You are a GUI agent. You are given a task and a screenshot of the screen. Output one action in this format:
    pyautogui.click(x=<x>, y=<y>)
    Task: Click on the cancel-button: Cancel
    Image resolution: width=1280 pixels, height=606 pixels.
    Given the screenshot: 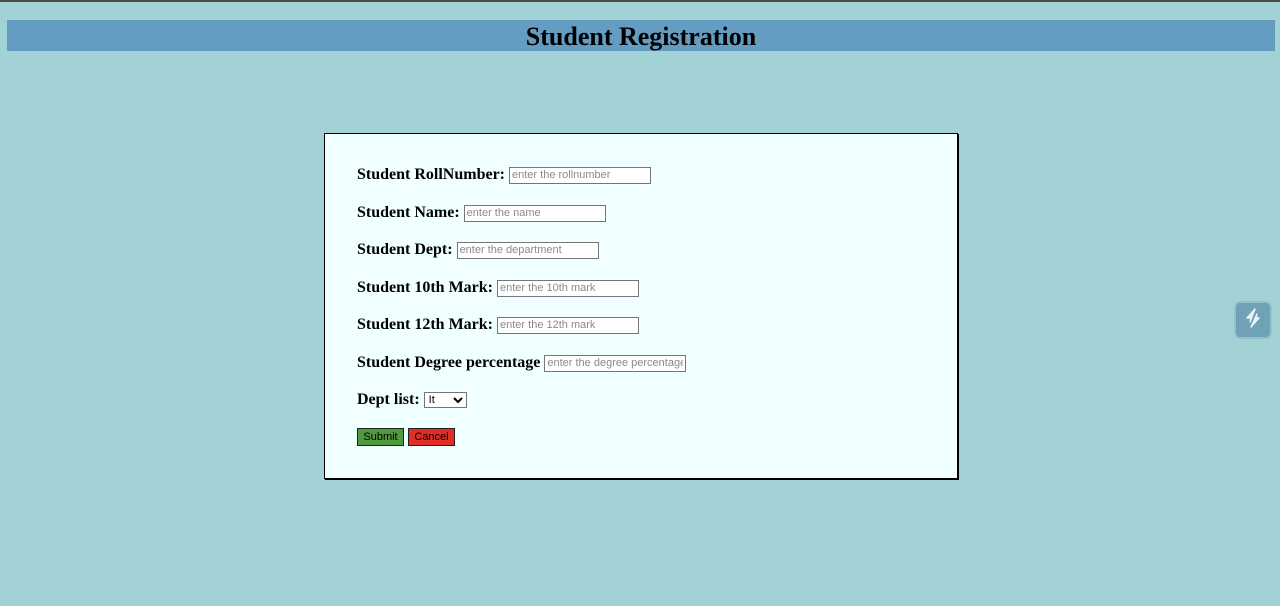 What is the action you would take?
    pyautogui.click(x=431, y=437)
    